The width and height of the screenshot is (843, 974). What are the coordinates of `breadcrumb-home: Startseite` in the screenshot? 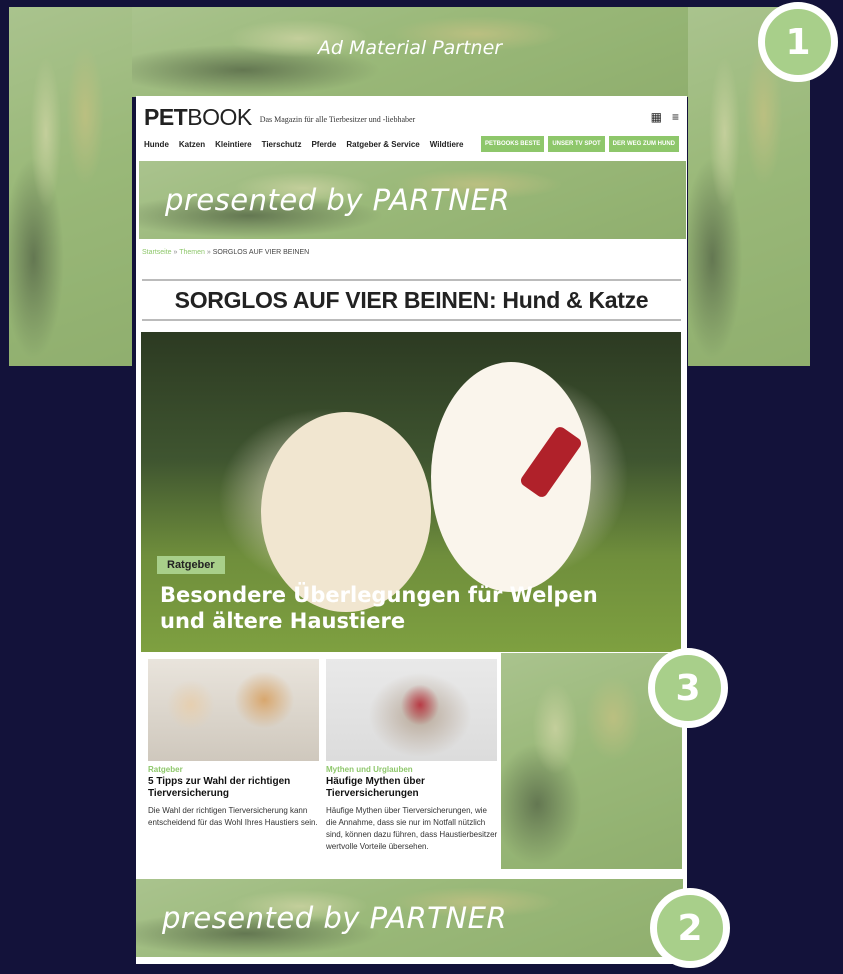 It's located at (157, 252).